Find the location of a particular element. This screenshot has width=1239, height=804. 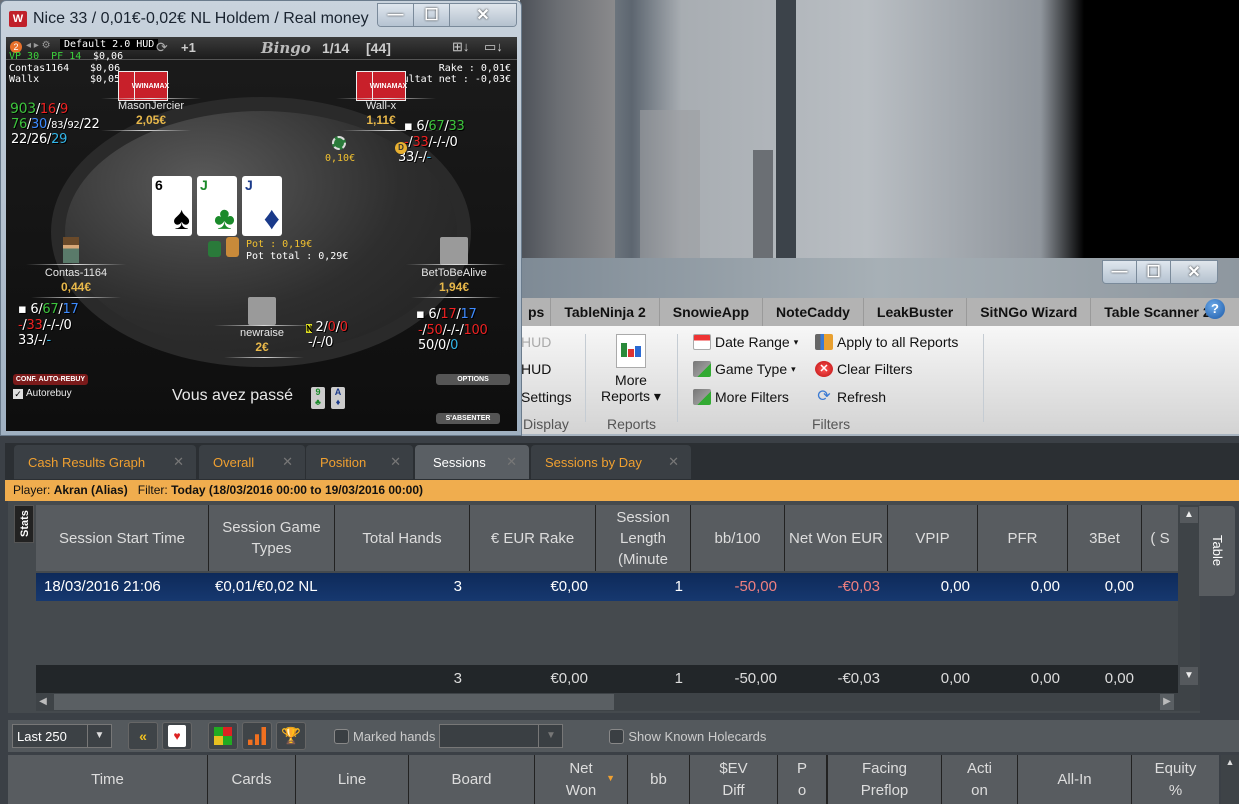

column-header: VPIP is located at coordinates (933, 538).